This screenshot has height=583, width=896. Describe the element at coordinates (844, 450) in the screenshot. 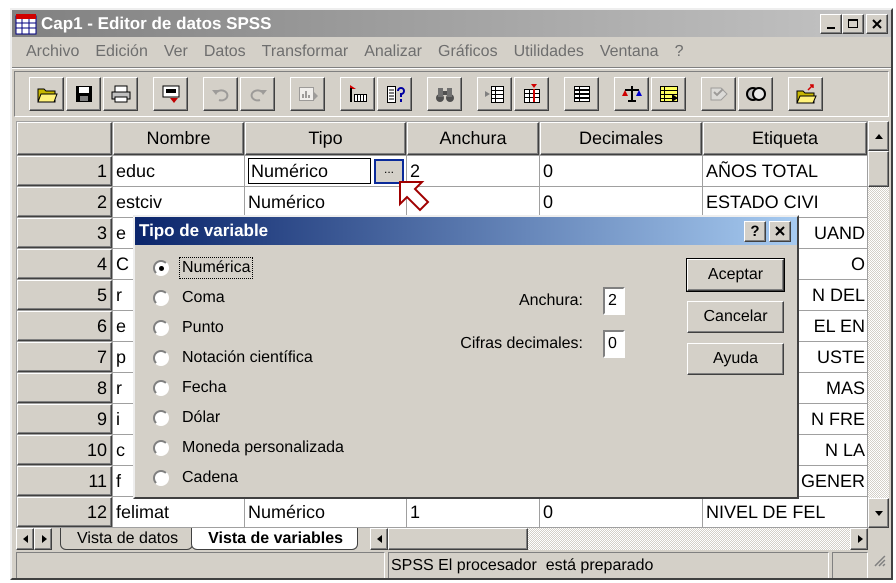

I see `table-cell: N LA` at that location.